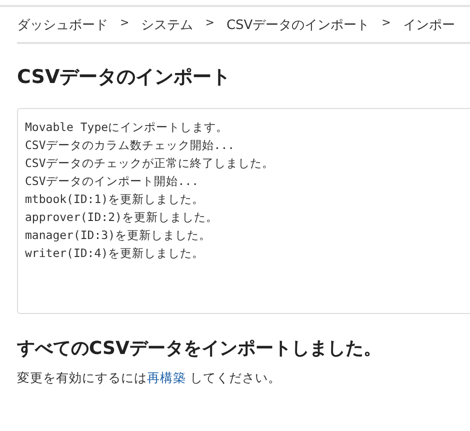 The width and height of the screenshot is (470, 431). What do you see at coordinates (62, 25) in the screenshot?
I see `breadcrumb-link: ダッシュボード` at bounding box center [62, 25].